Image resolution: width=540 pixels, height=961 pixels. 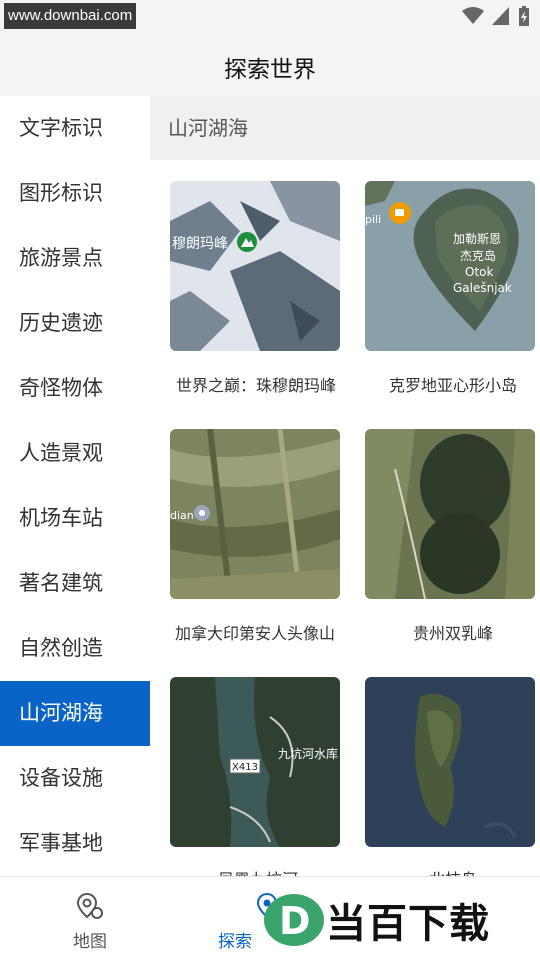 What do you see at coordinates (477, 239) in the screenshot?
I see `svg-text: 加勒斯恩` at bounding box center [477, 239].